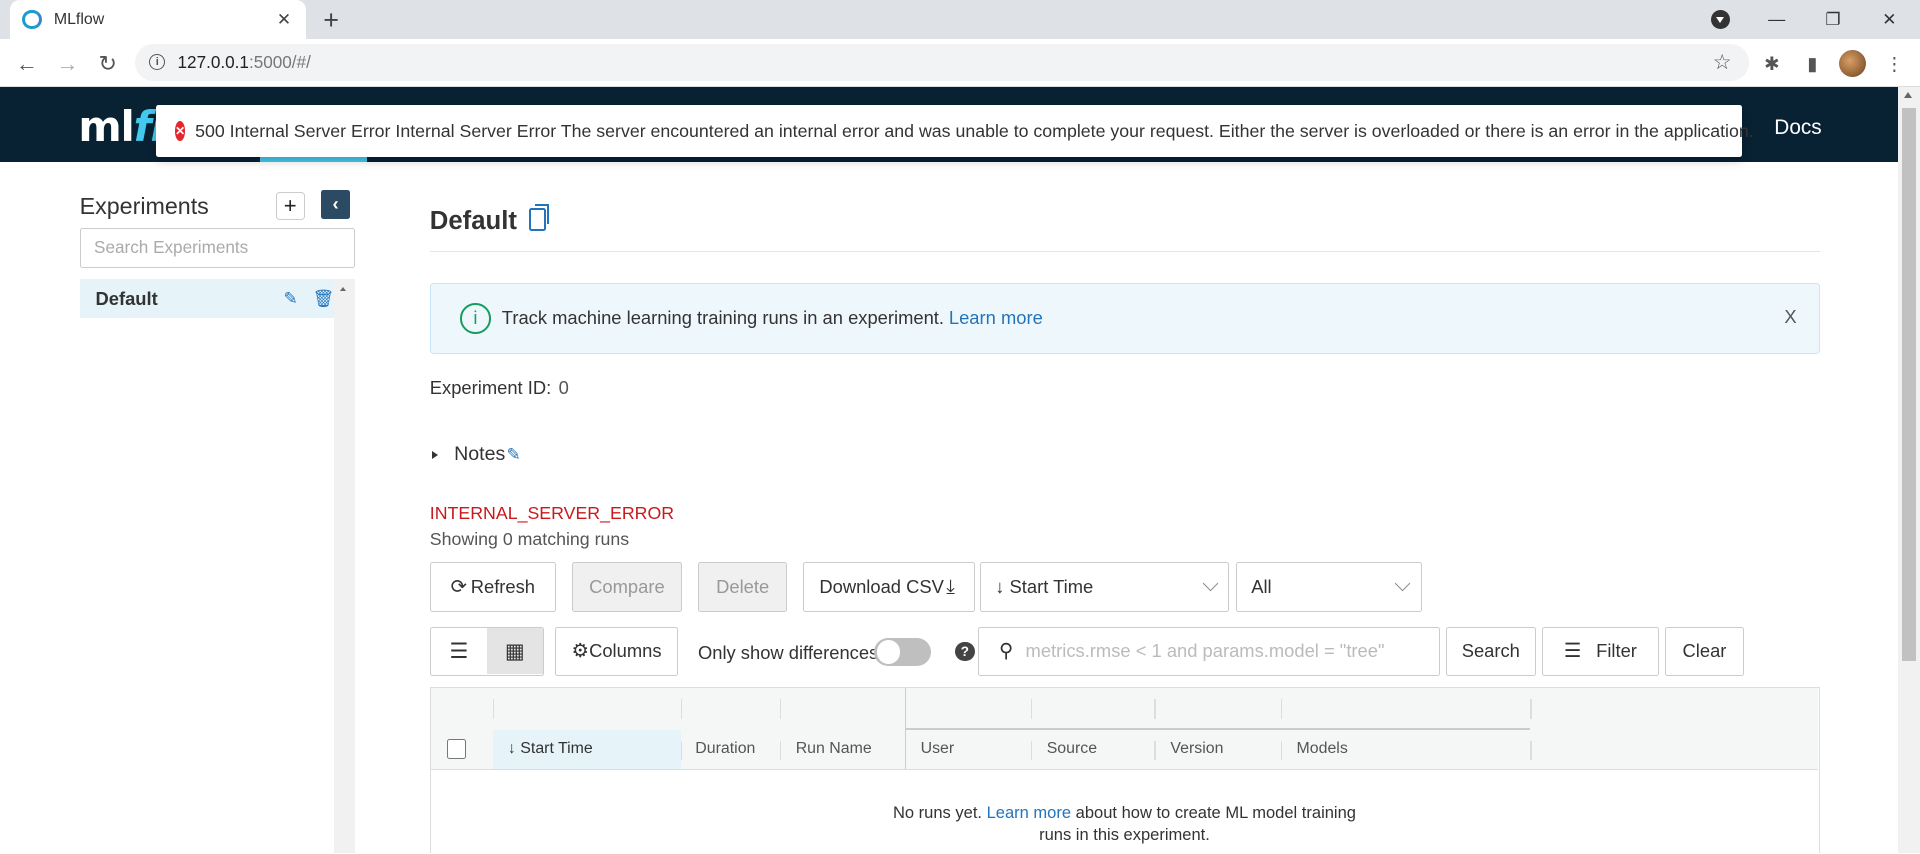 Image resolution: width=1920 pixels, height=854 pixels. I want to click on nav-docs-link: Docs, so click(1797, 128).